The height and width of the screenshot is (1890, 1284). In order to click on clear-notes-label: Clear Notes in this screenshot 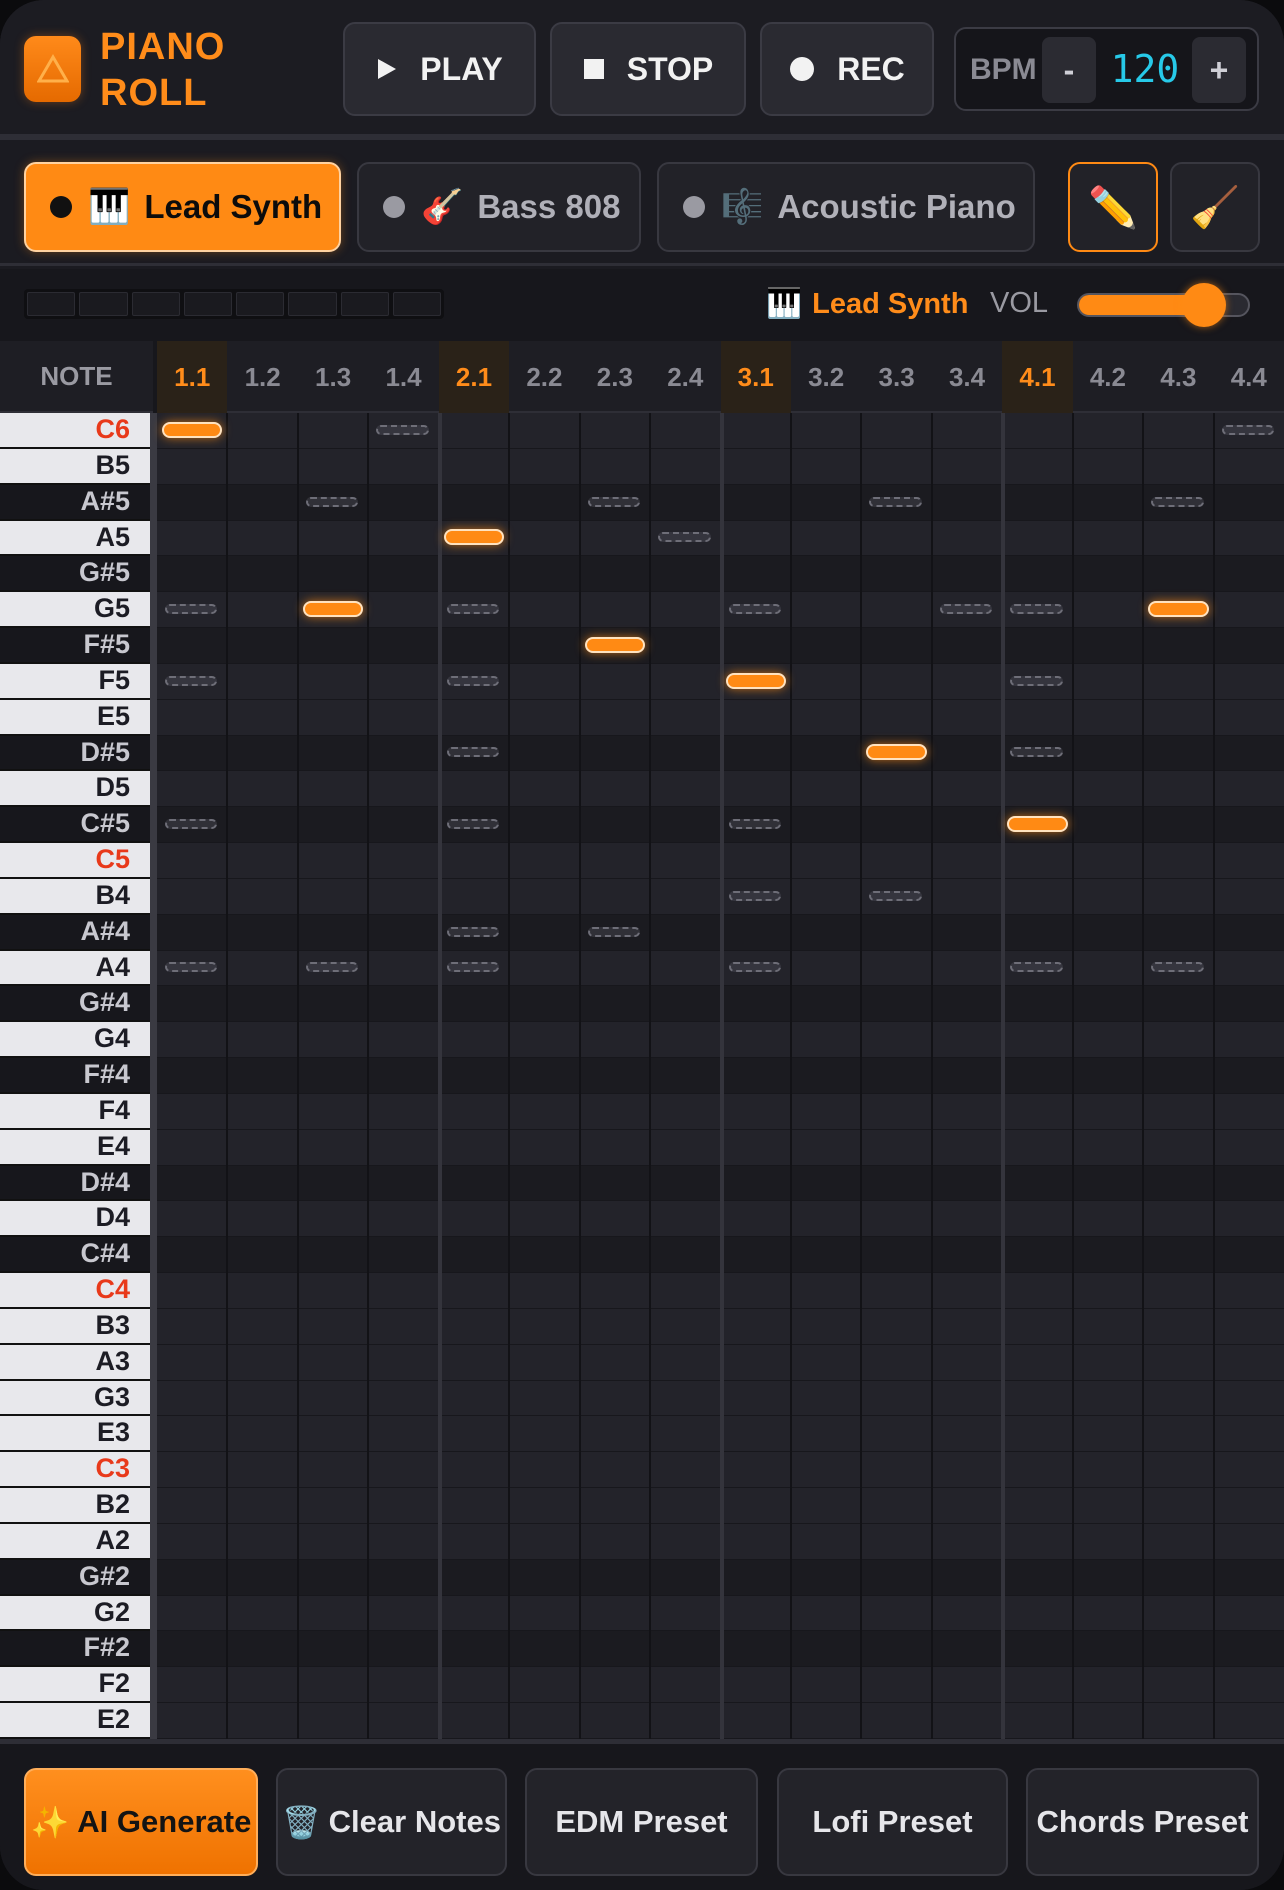, I will do `click(414, 1821)`.